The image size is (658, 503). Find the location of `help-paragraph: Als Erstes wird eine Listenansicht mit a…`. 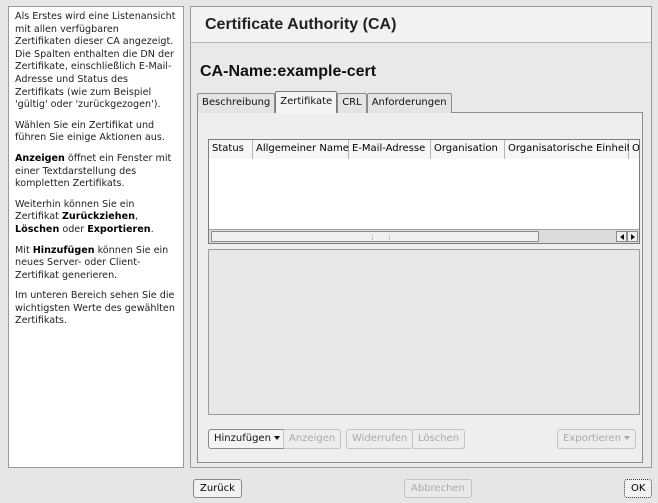

help-paragraph: Als Erstes wird eine Listenansicht mit a… is located at coordinates (95, 61).